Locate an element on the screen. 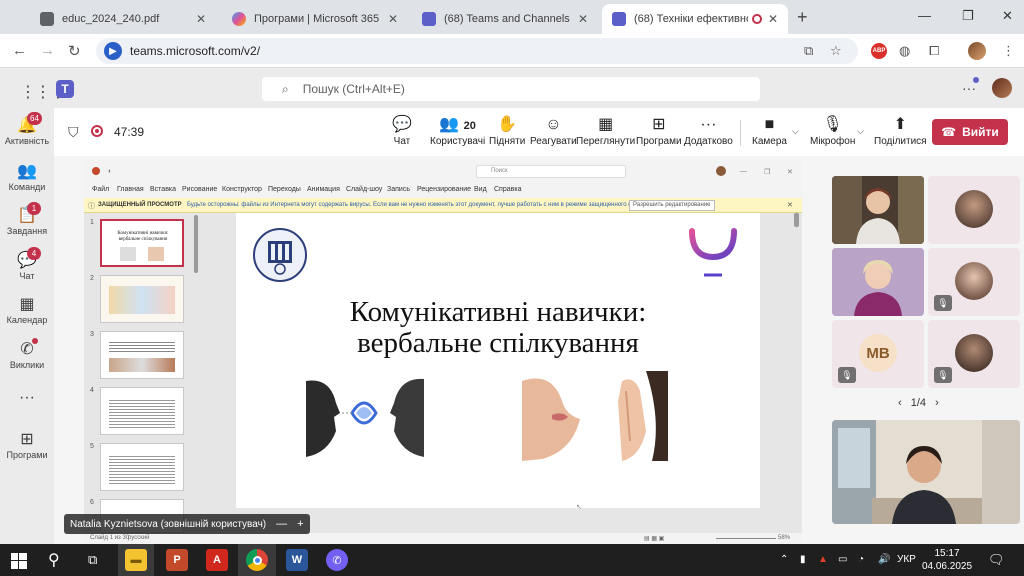 The width and height of the screenshot is (1024, 576). new-tab-button: + is located at coordinates (802, 17).